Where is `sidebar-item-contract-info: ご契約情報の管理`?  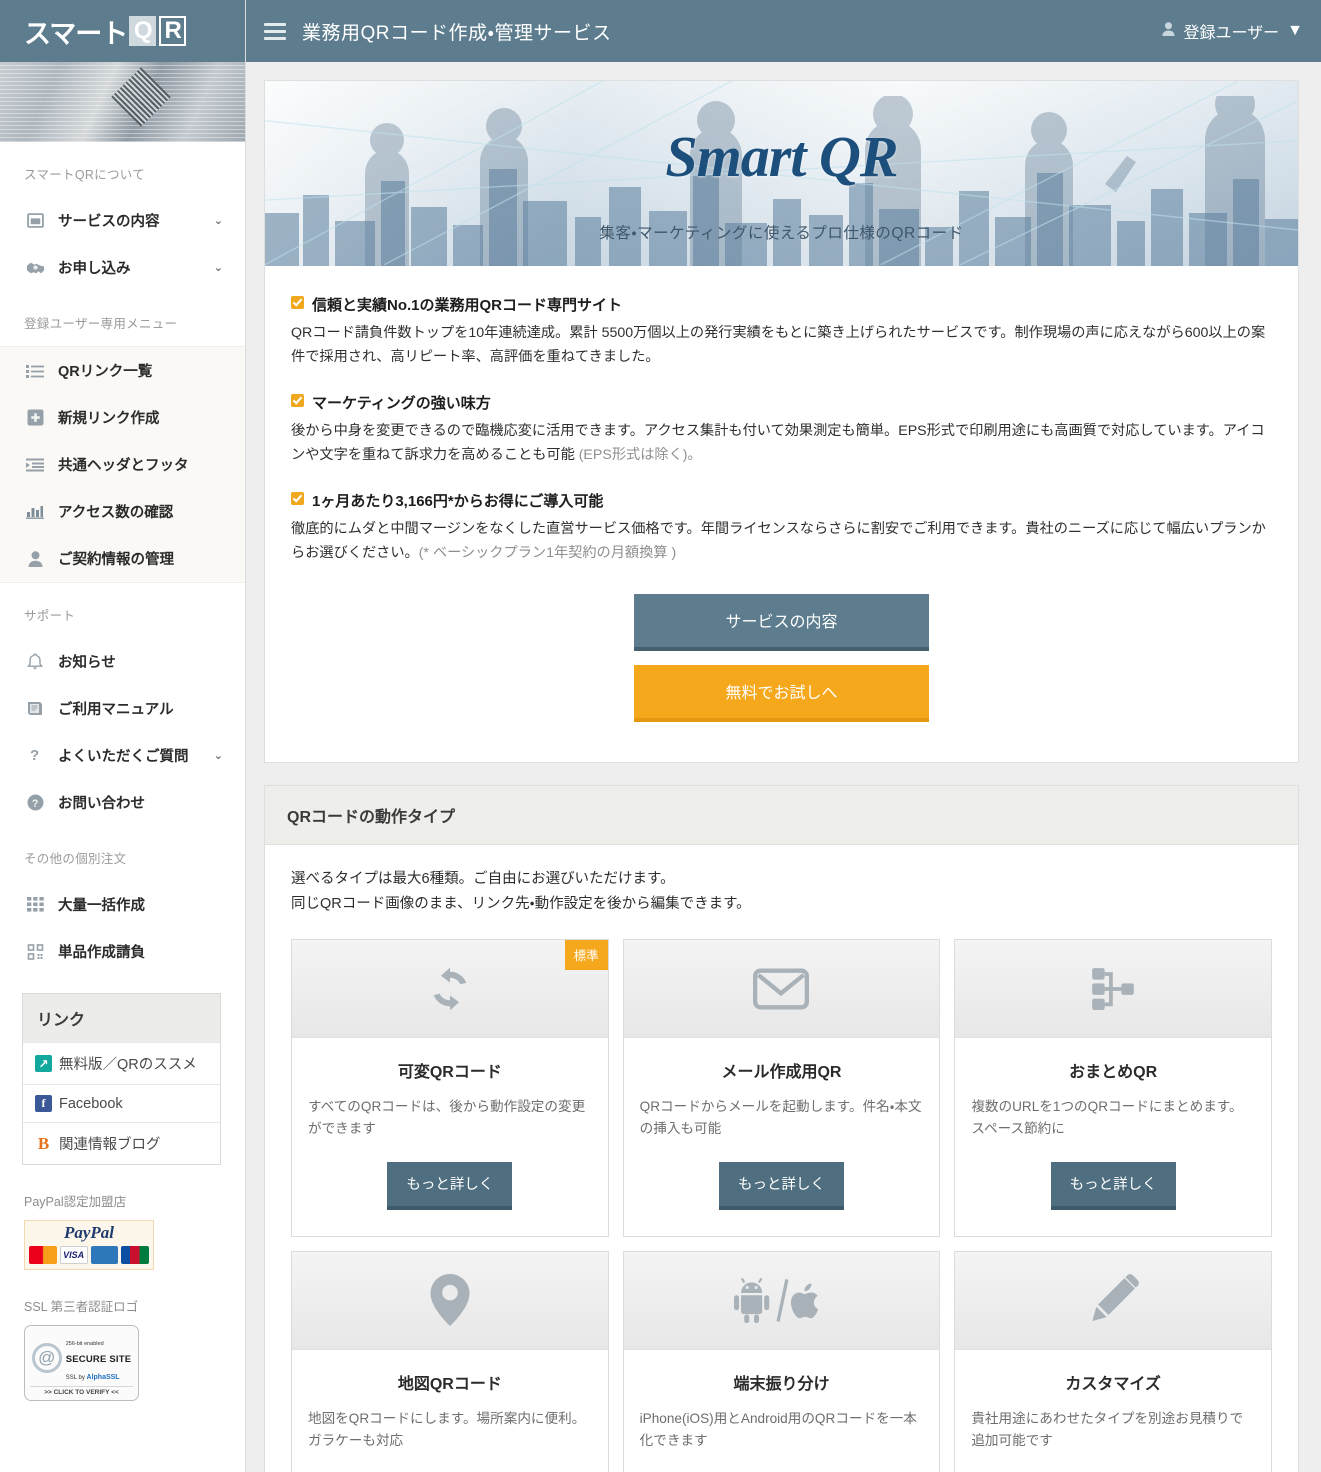
sidebar-item-contract-info: ご契約情報の管理 is located at coordinates (122, 558).